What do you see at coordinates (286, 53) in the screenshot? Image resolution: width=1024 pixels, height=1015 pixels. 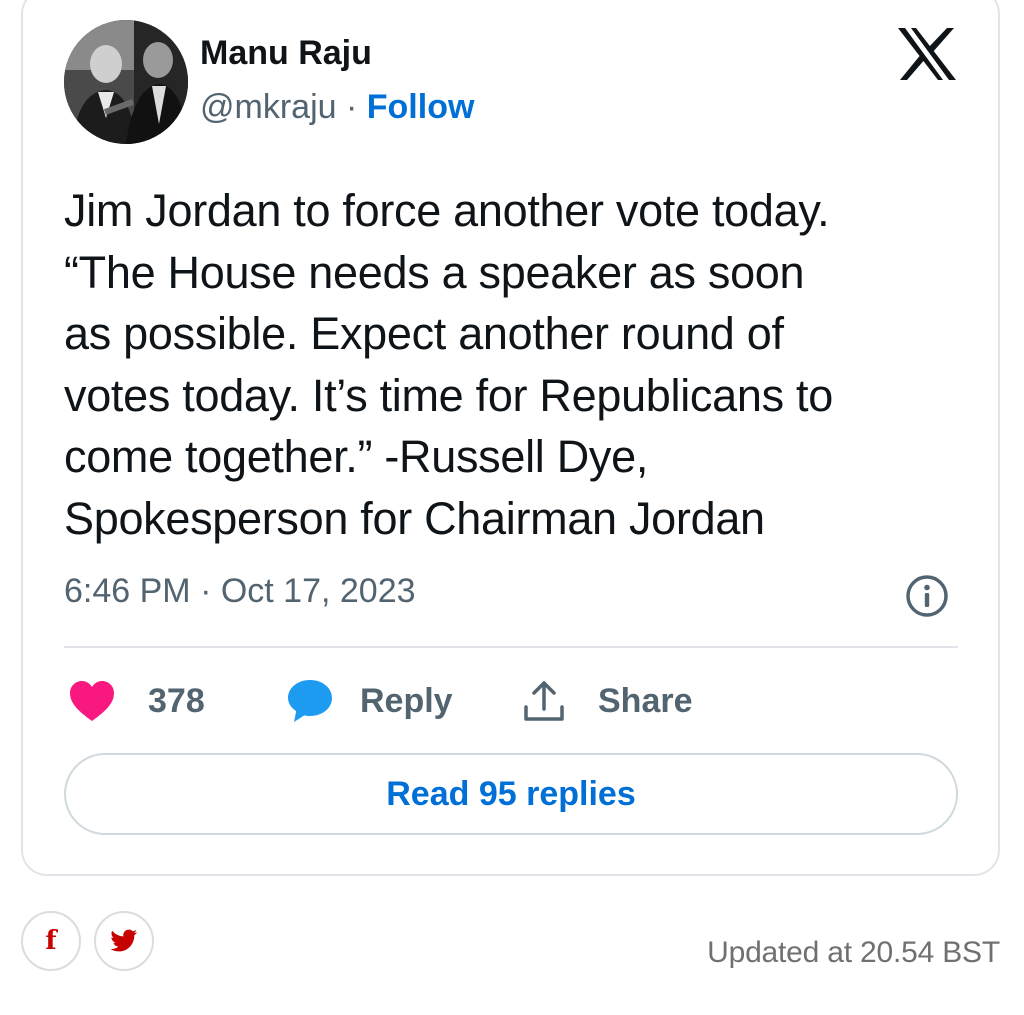 I see `author-name: Manu Raju` at bounding box center [286, 53].